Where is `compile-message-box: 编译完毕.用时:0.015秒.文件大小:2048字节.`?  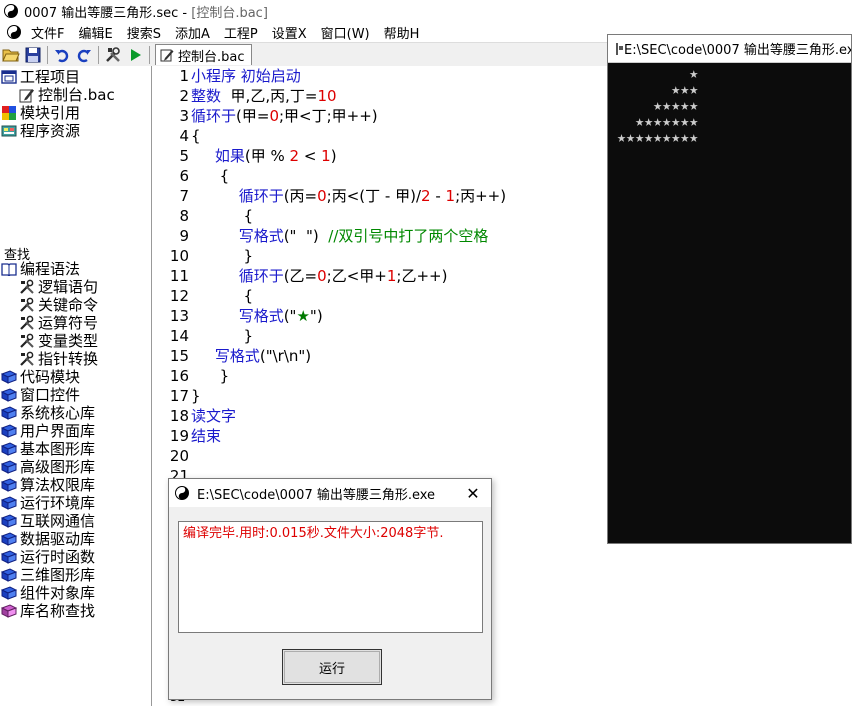 compile-message-box: 编译完毕.用时:0.015秒.文件大小:2048字节. is located at coordinates (330, 577).